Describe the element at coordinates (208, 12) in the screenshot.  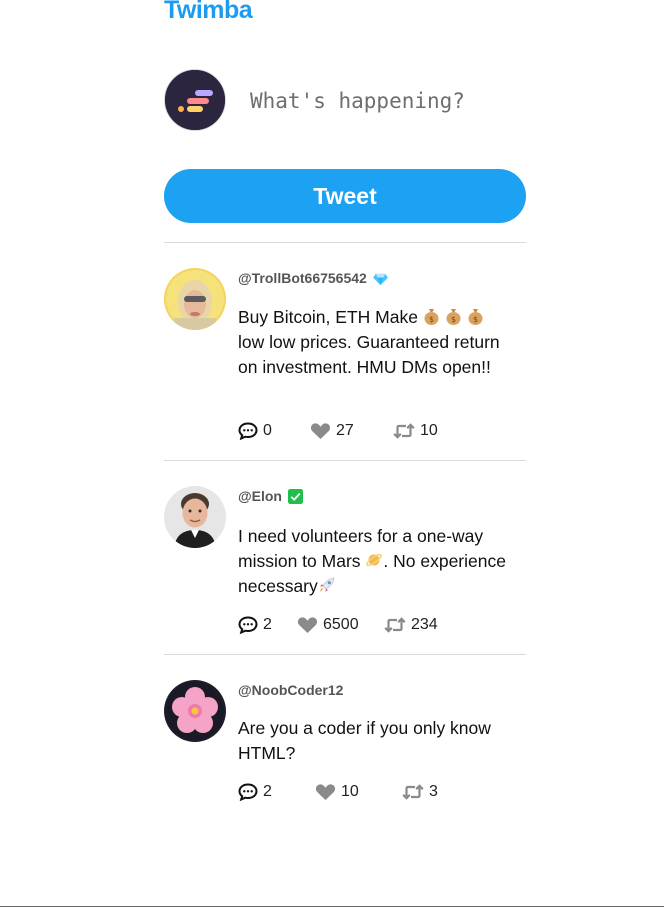
I see `brand-logo: Twimba` at that location.